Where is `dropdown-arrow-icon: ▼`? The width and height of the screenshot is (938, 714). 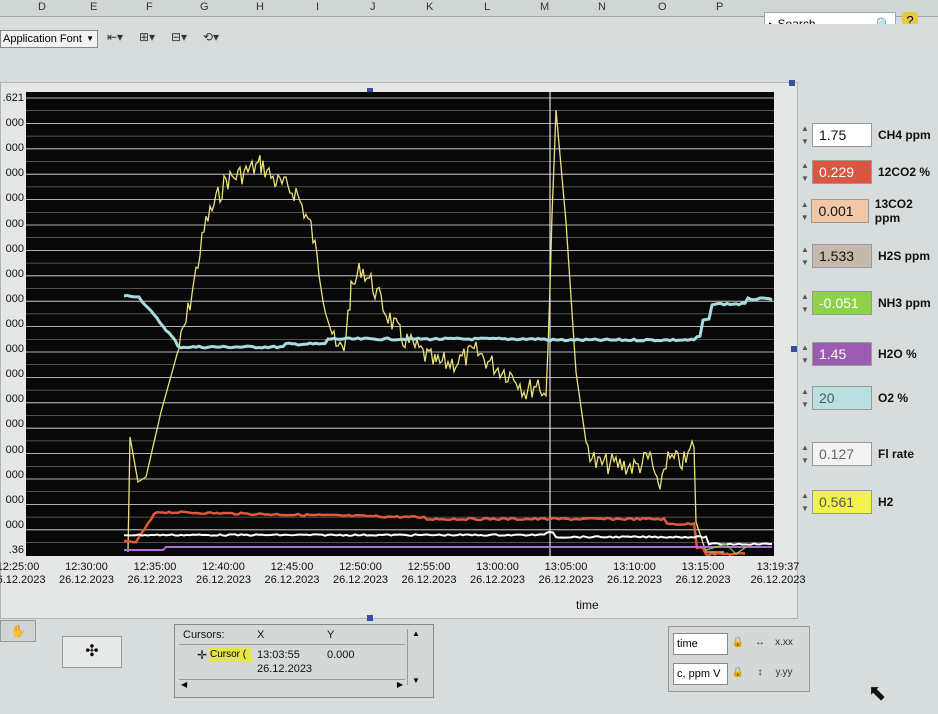 dropdown-arrow-icon: ▼ is located at coordinates (90, 38).